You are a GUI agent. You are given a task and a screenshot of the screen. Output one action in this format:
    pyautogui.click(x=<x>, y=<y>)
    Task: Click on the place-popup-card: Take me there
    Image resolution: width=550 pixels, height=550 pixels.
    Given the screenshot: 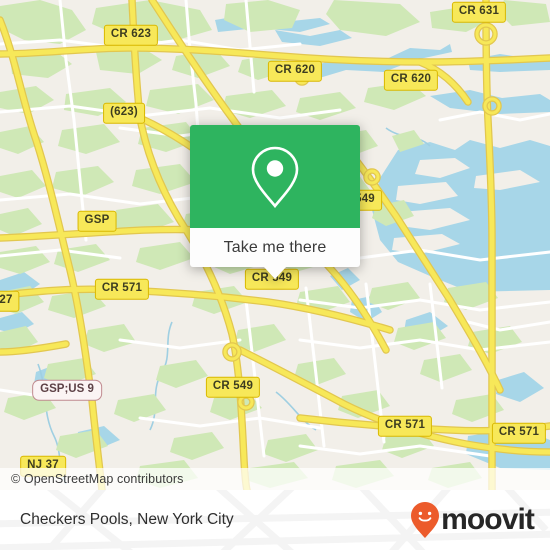 What is the action you would take?
    pyautogui.click(x=275, y=202)
    